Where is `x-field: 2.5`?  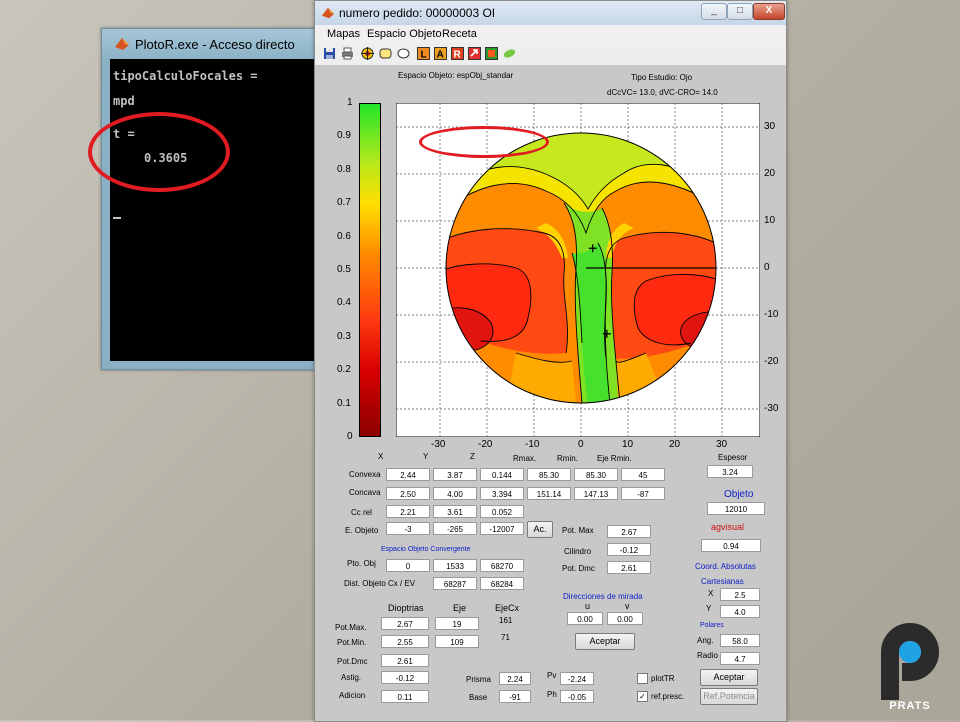 x-field: 2.5 is located at coordinates (740, 594).